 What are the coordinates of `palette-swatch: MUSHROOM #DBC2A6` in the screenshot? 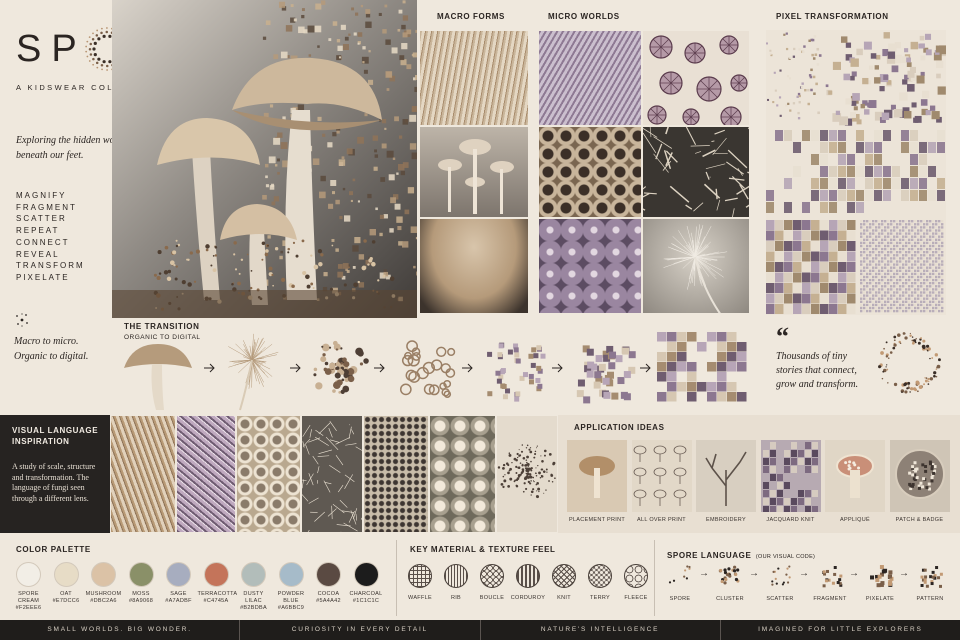 It's located at (103, 583).